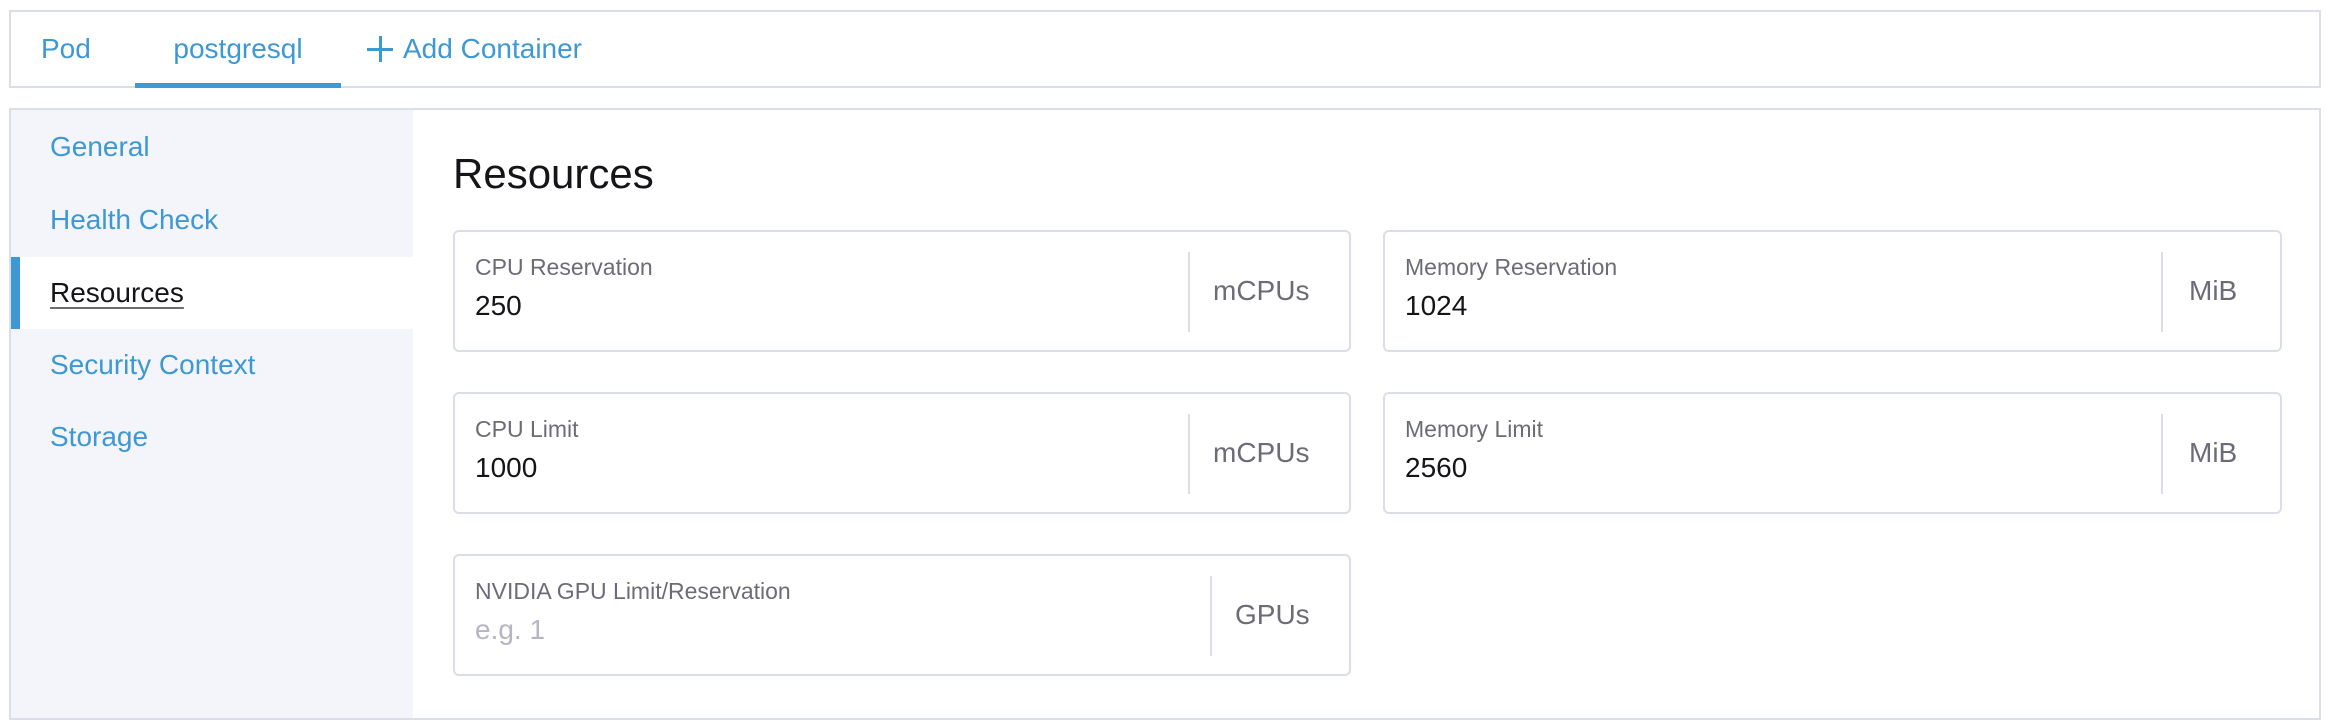  Describe the element at coordinates (553, 173) in the screenshot. I see `section-title: Resources` at that location.